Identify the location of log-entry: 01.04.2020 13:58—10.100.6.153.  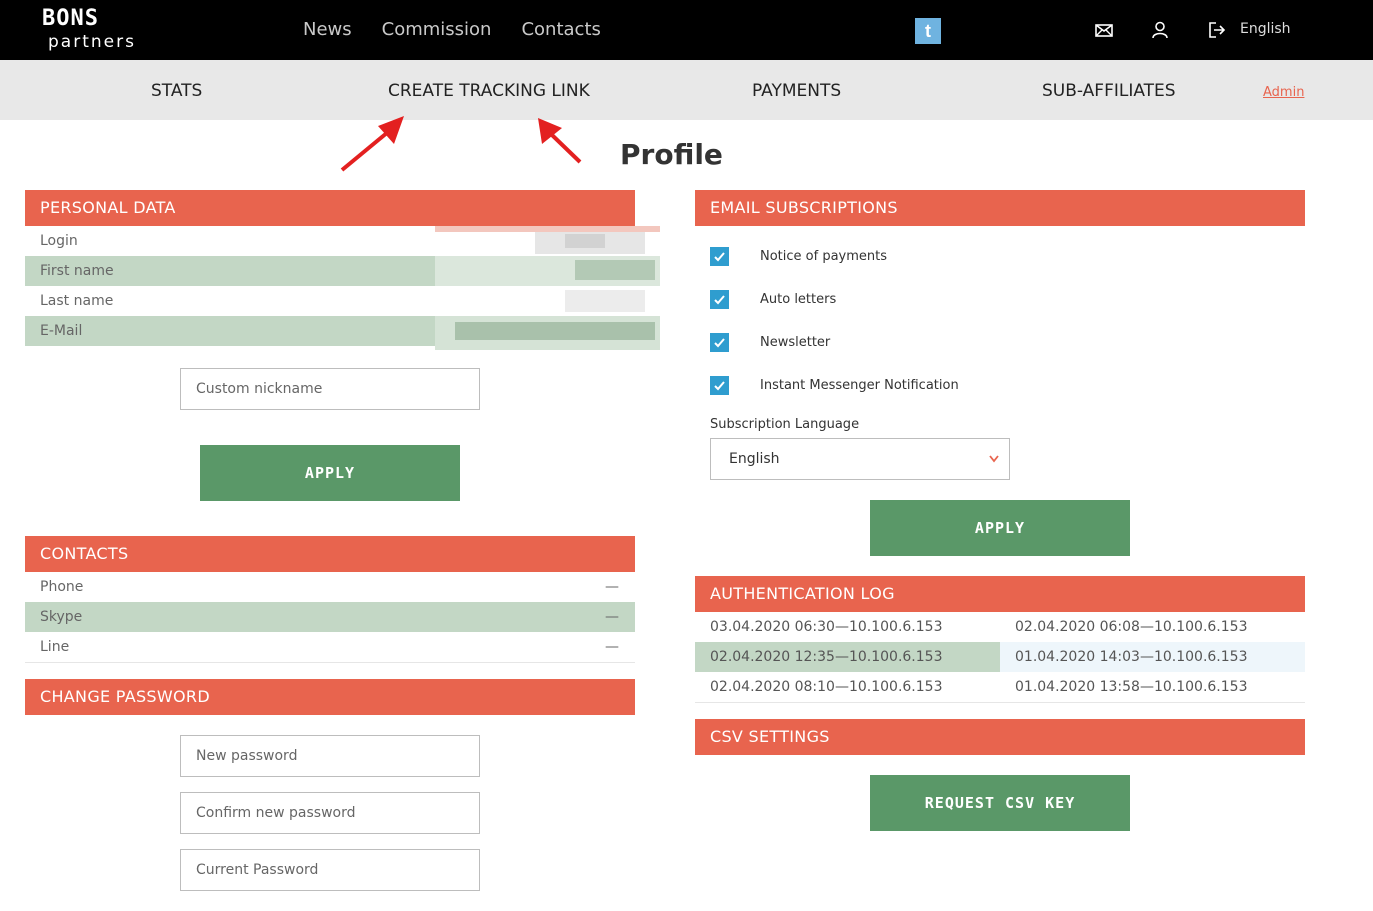
(1131, 687).